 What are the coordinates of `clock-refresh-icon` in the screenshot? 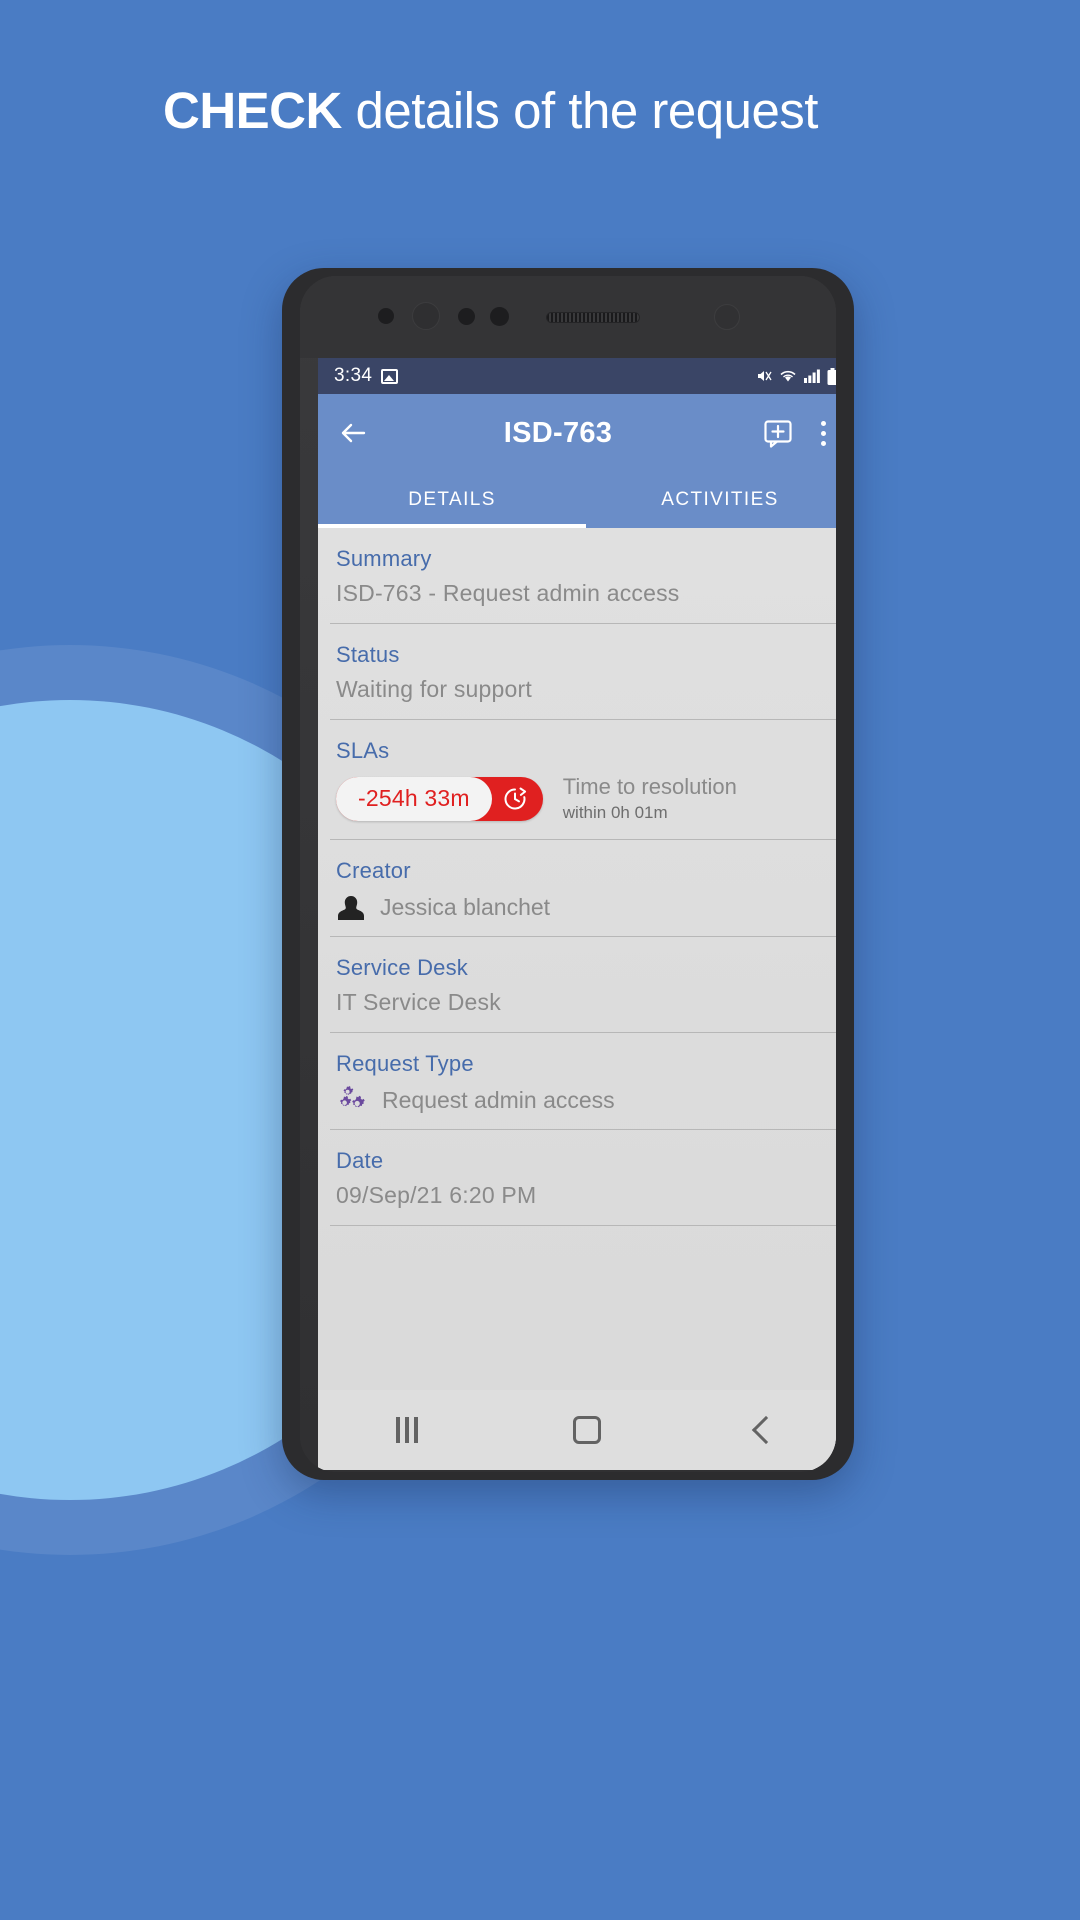 It's located at (515, 799).